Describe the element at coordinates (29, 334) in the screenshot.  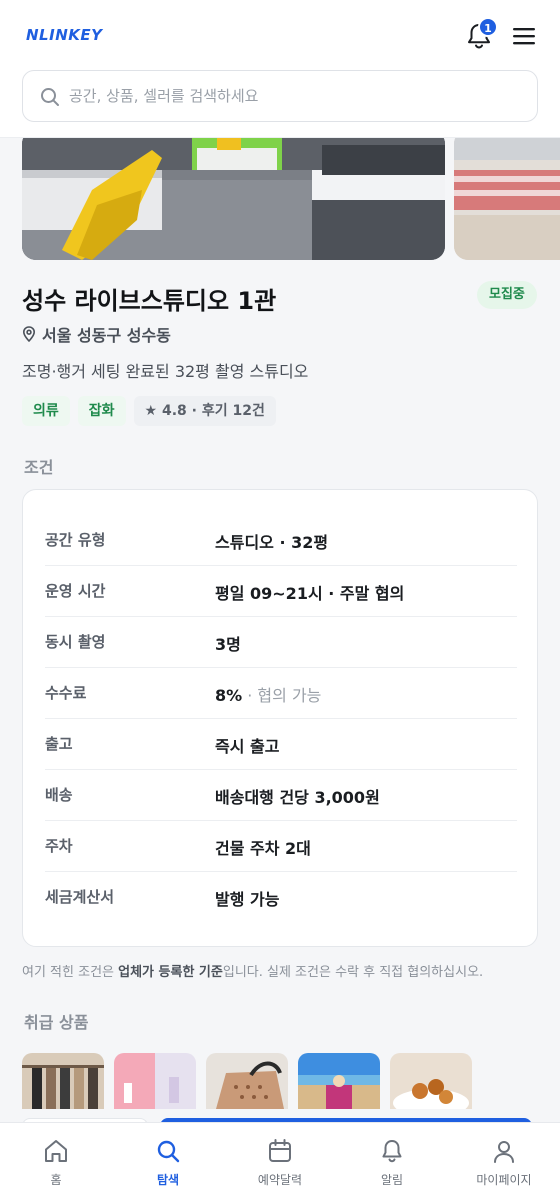
I see `location-pin-icon` at that location.